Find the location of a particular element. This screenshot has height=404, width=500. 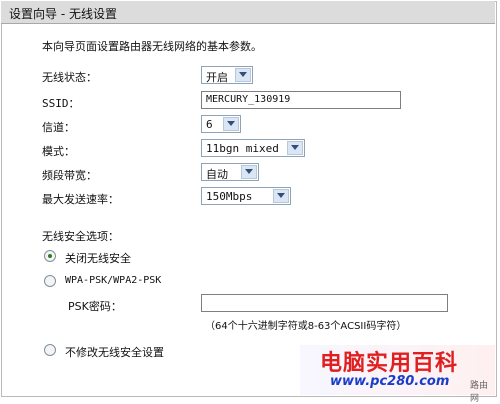

bandwidth-select: 自动 is located at coordinates (230, 172).